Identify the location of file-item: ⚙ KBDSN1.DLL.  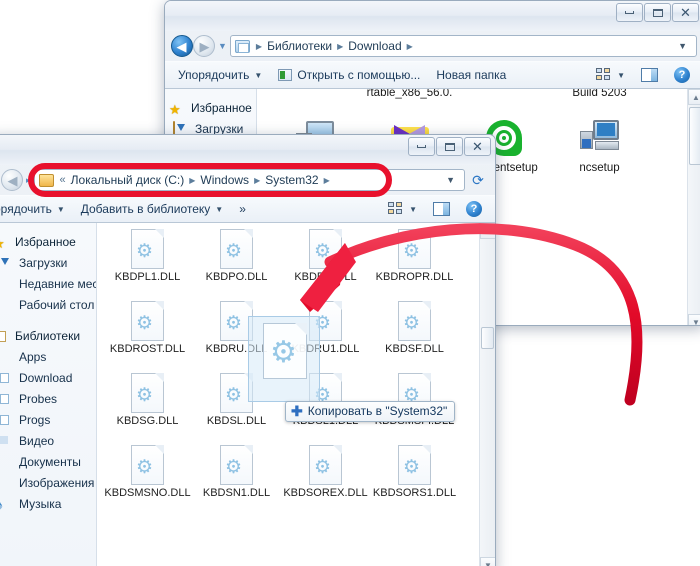
(236, 479).